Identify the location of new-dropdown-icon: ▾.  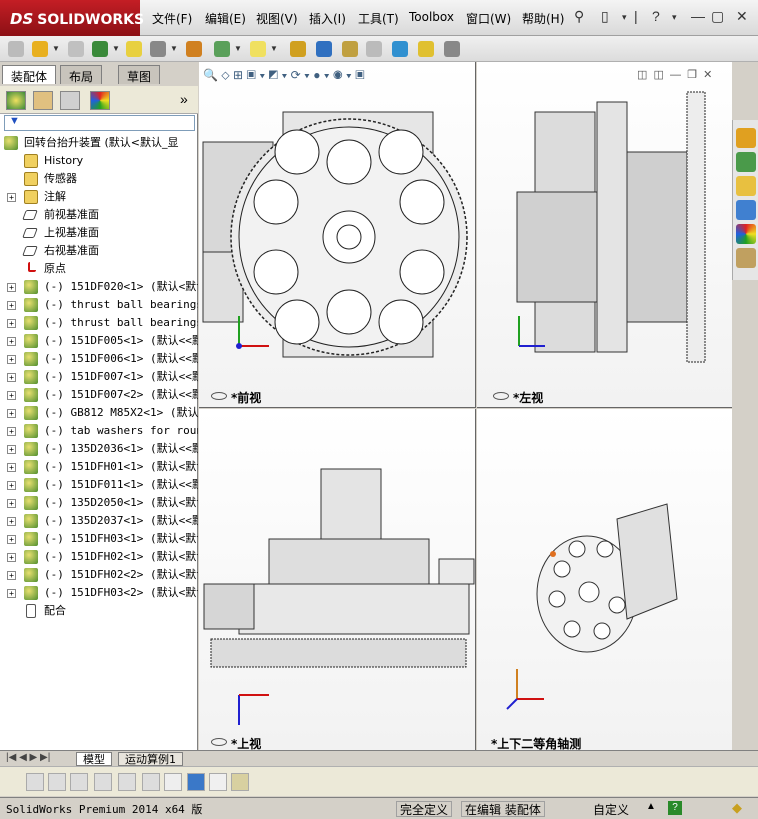
(624, 17).